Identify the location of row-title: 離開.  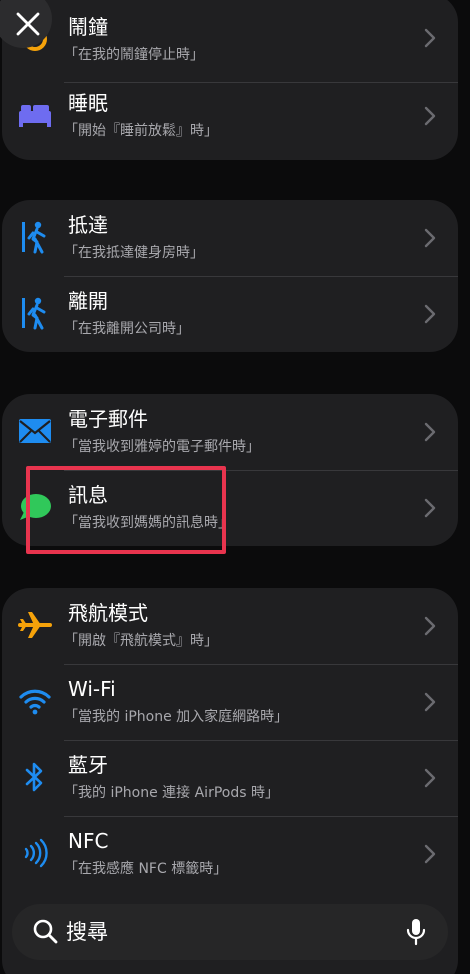
(88, 301).